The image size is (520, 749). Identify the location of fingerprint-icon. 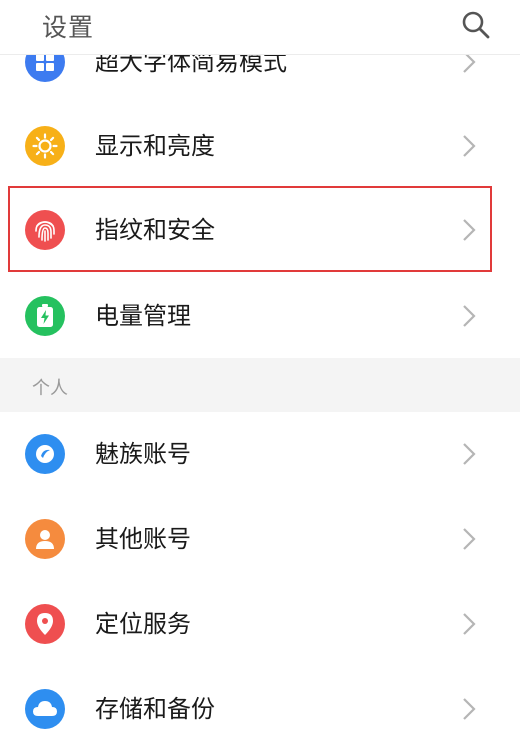
(45, 230).